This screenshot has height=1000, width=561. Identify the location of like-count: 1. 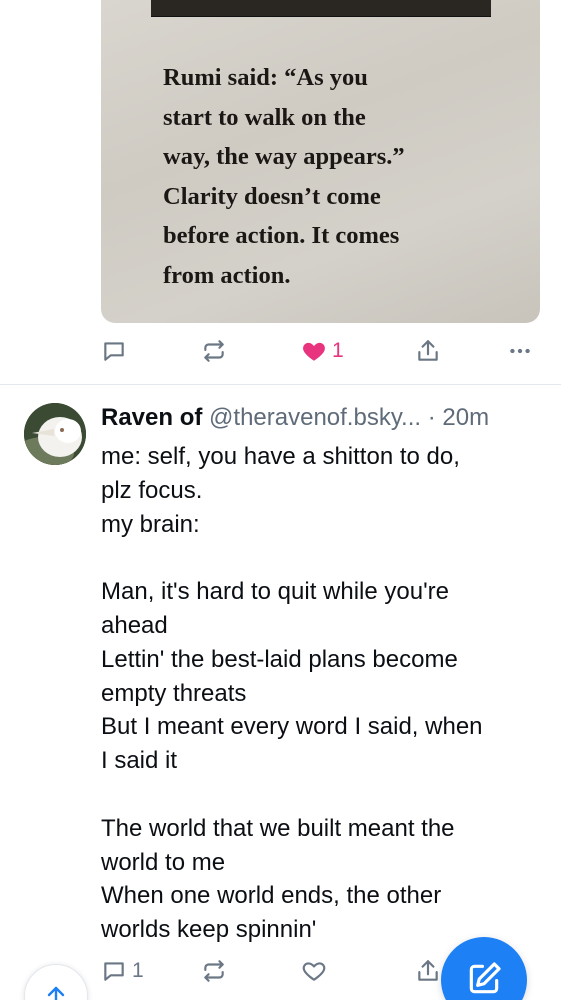
(338, 350).